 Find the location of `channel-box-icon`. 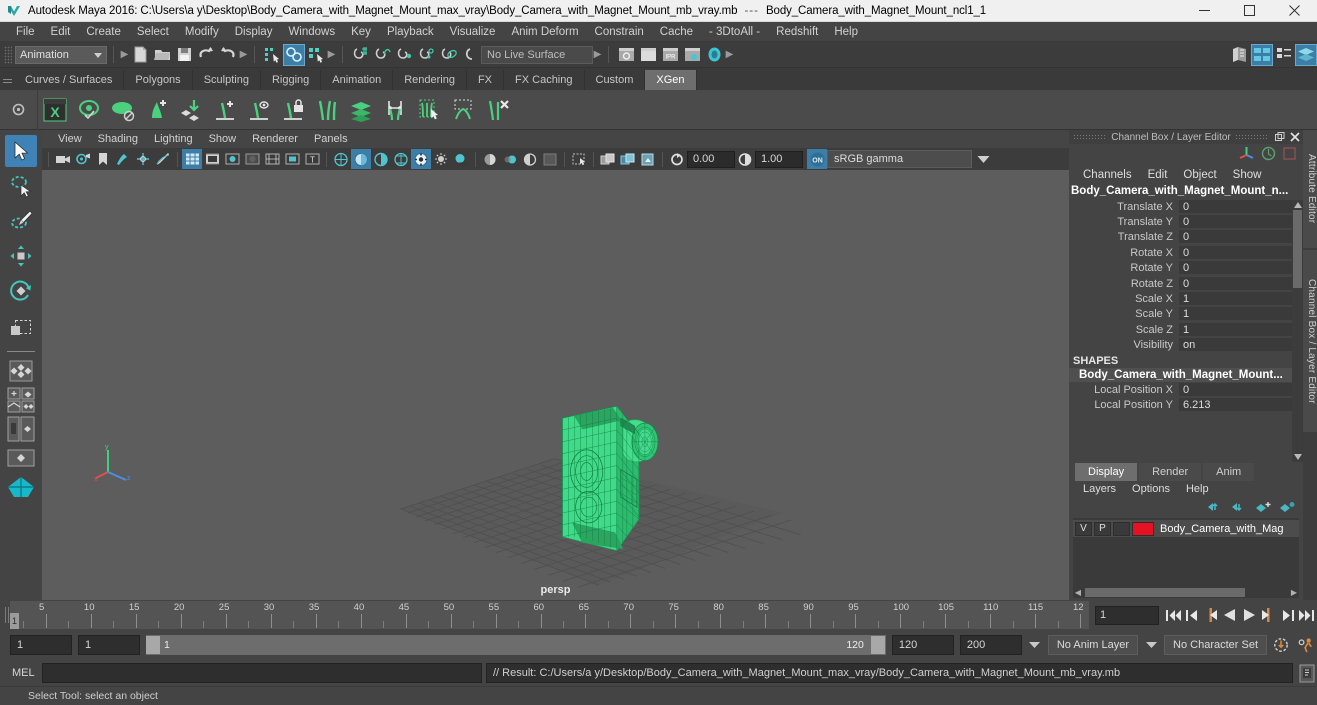

channel-box-icon is located at coordinates (1246, 155).